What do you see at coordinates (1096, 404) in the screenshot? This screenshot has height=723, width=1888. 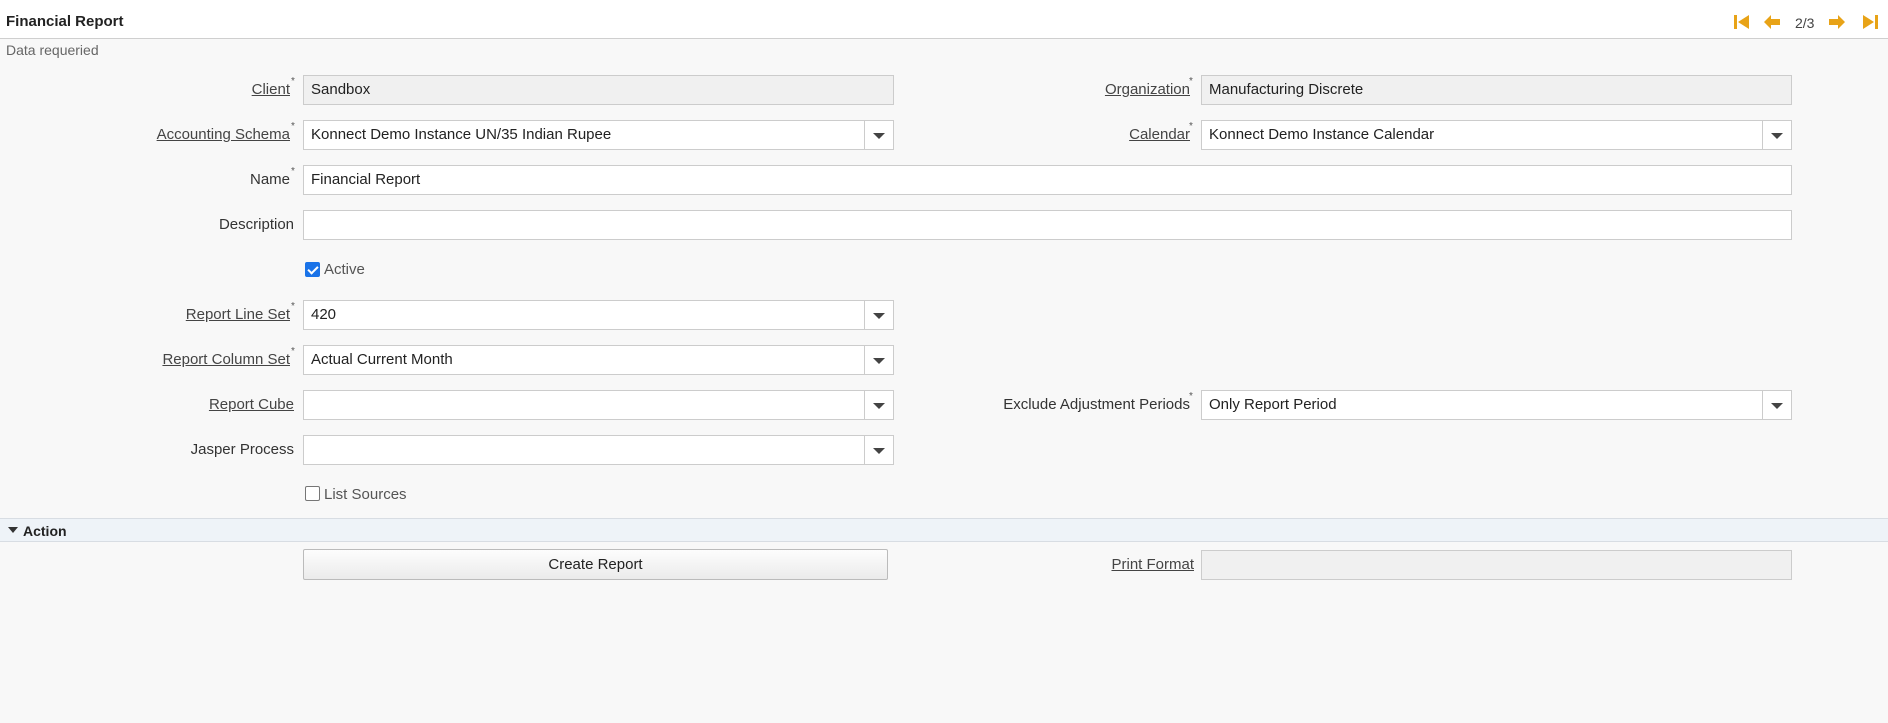 I see `exclude-adjustment-periods-label: Exclude Adjustment Periods` at bounding box center [1096, 404].